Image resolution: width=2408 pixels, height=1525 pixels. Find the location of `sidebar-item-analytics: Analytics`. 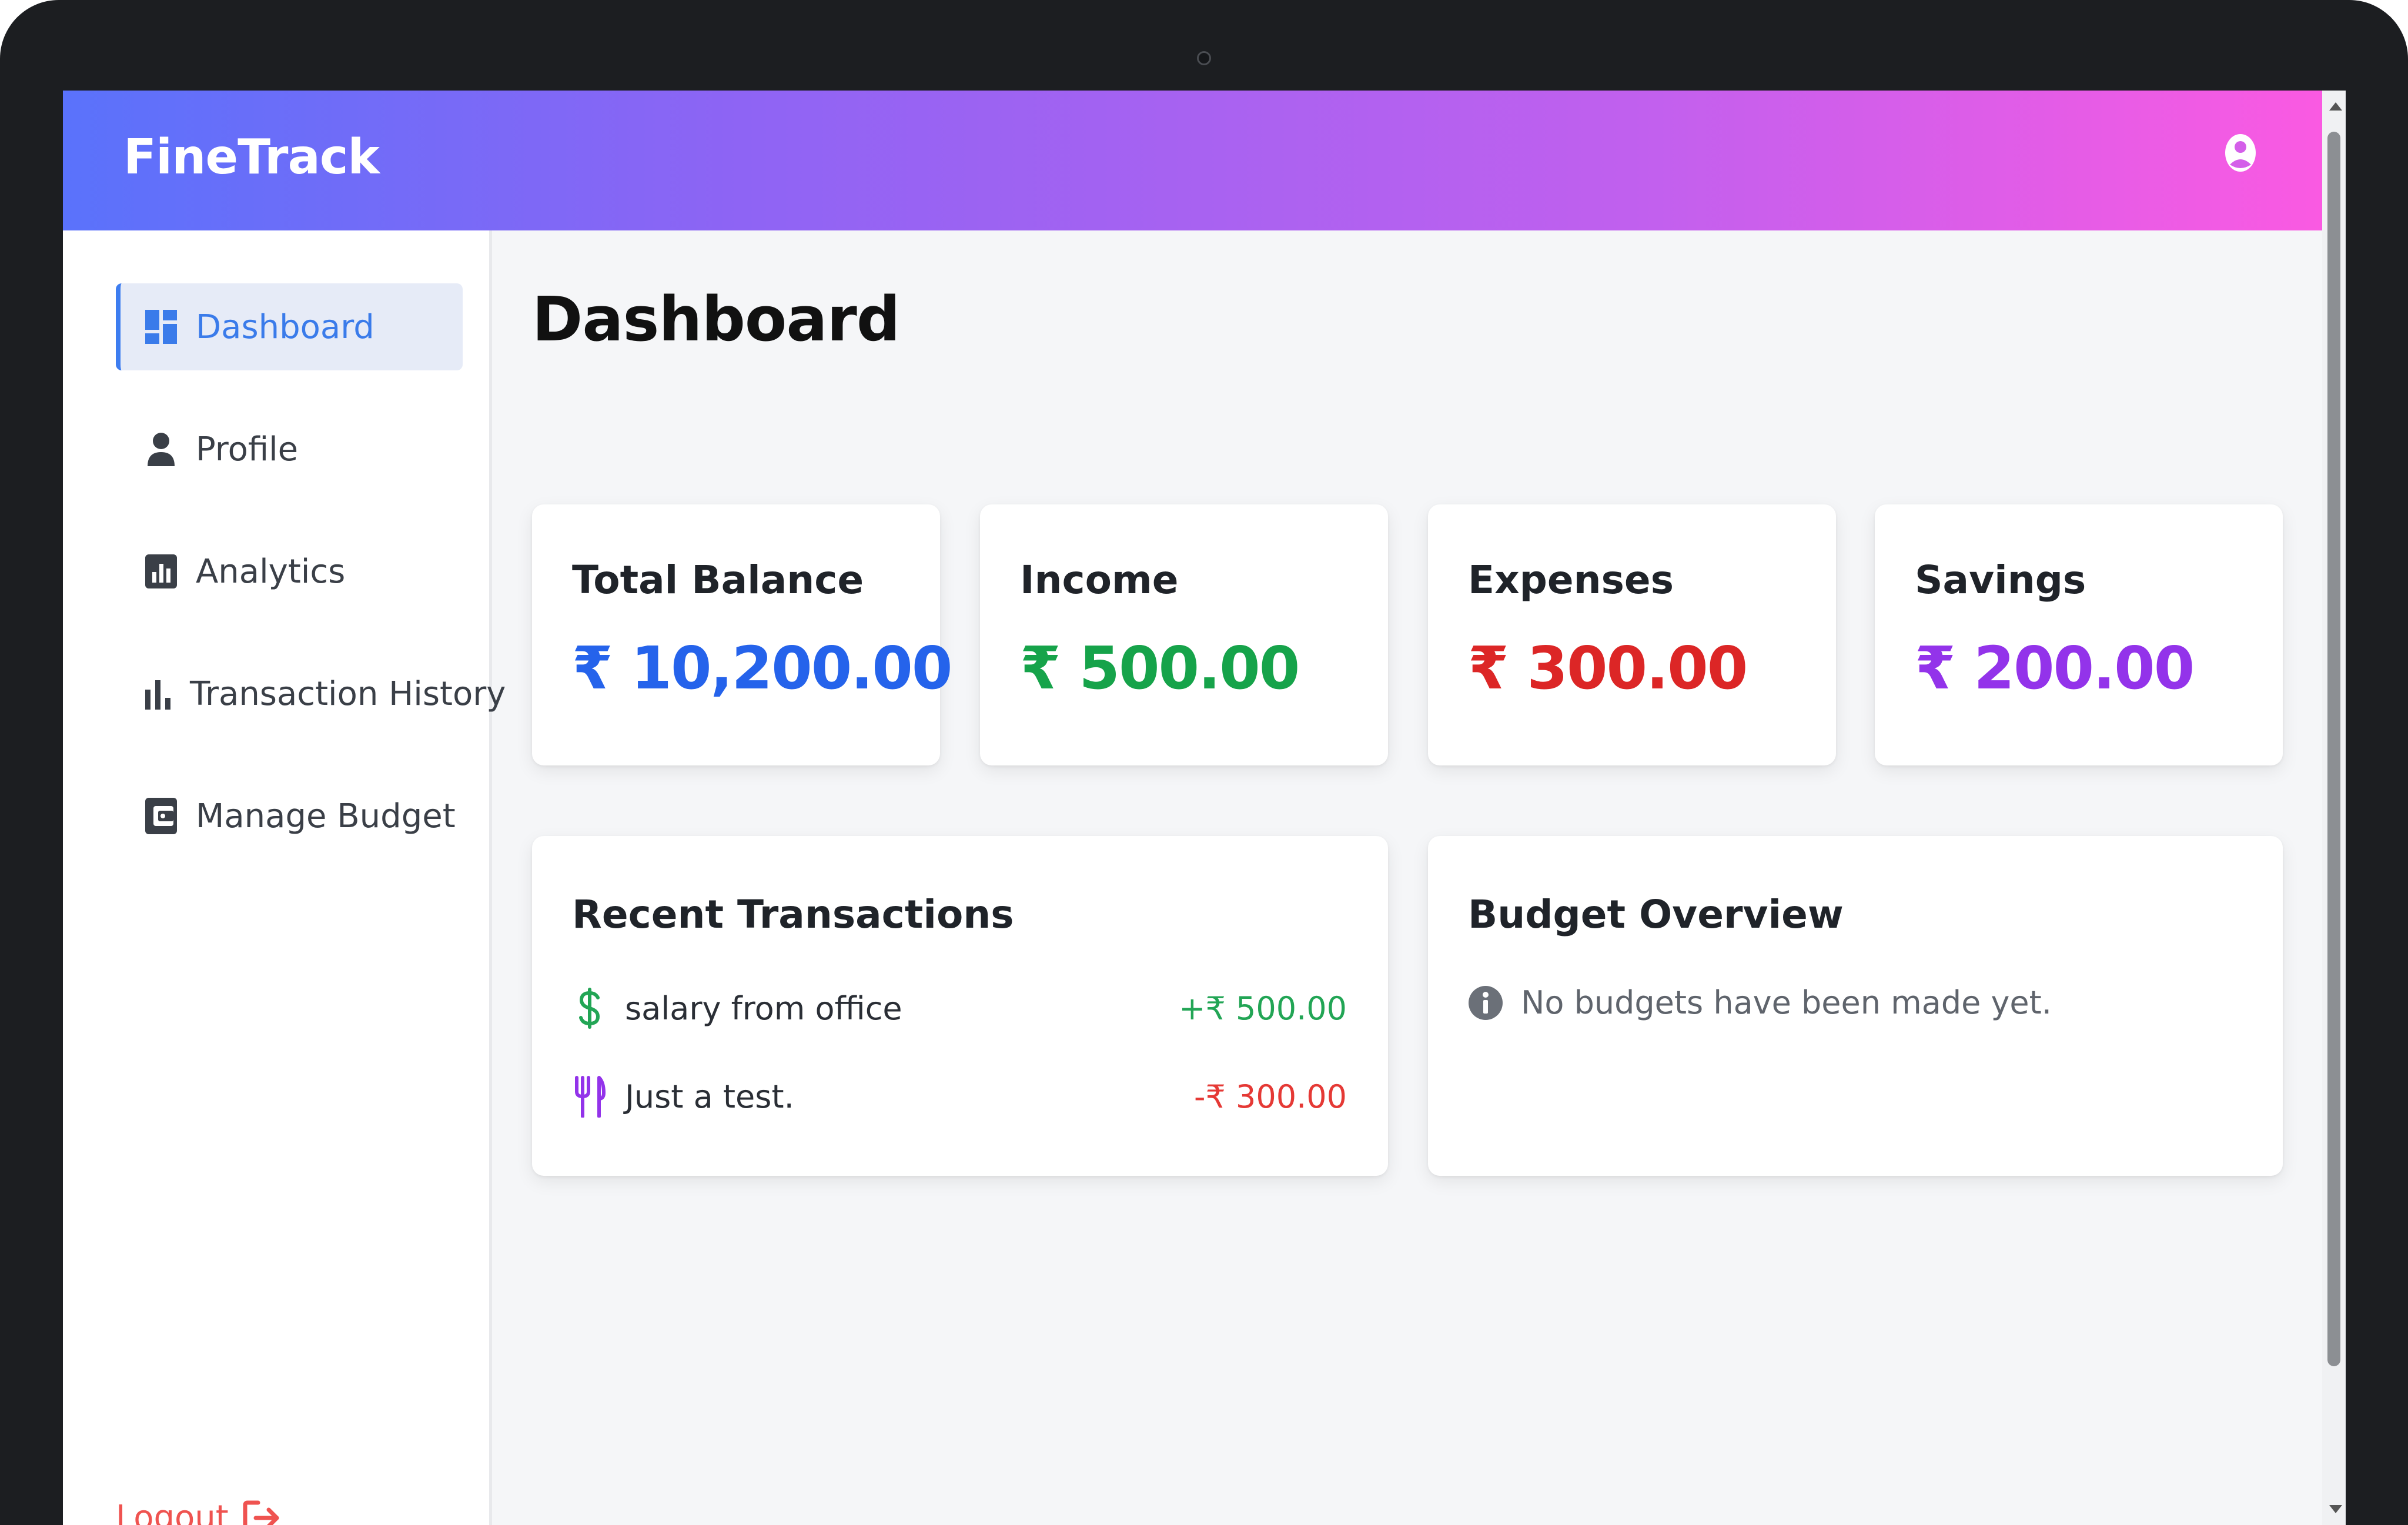

sidebar-item-analytics: Analytics is located at coordinates (289, 571).